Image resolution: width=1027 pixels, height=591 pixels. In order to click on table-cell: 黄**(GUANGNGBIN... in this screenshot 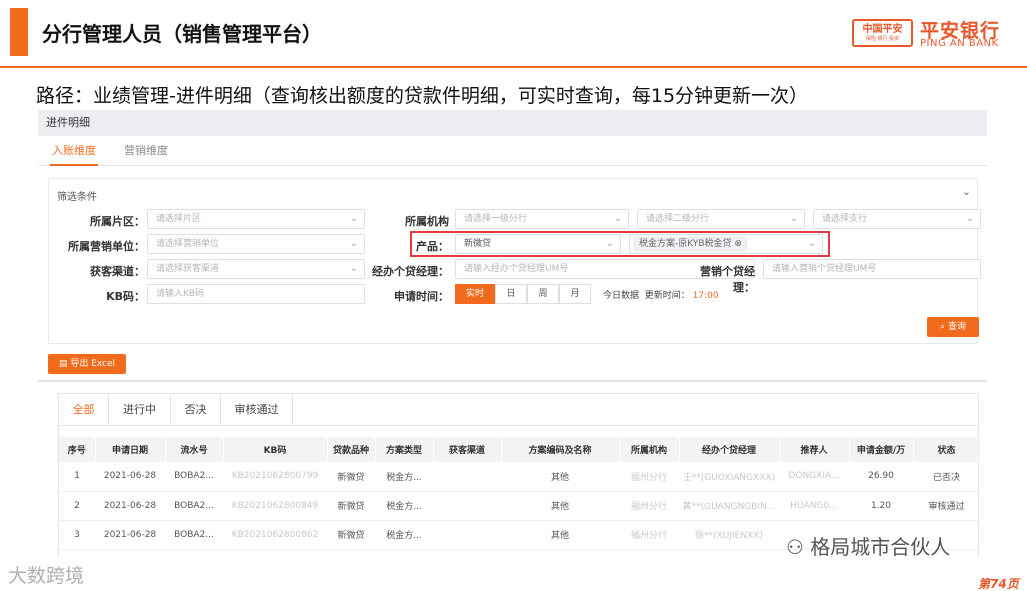, I will do `click(729, 506)`.